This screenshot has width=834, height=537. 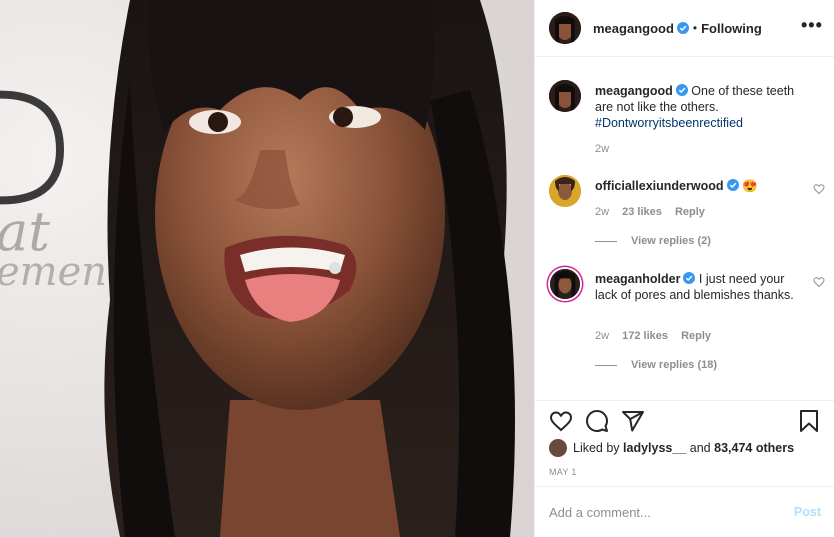 I want to click on post-header: meagangood • Following •••, so click(x=684, y=28).